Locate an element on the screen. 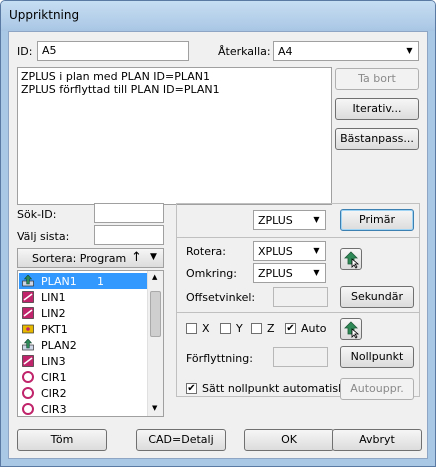 Image resolution: width=436 pixels, height=467 pixels. about-axis-select: ZPLUS ▼ is located at coordinates (289, 273).